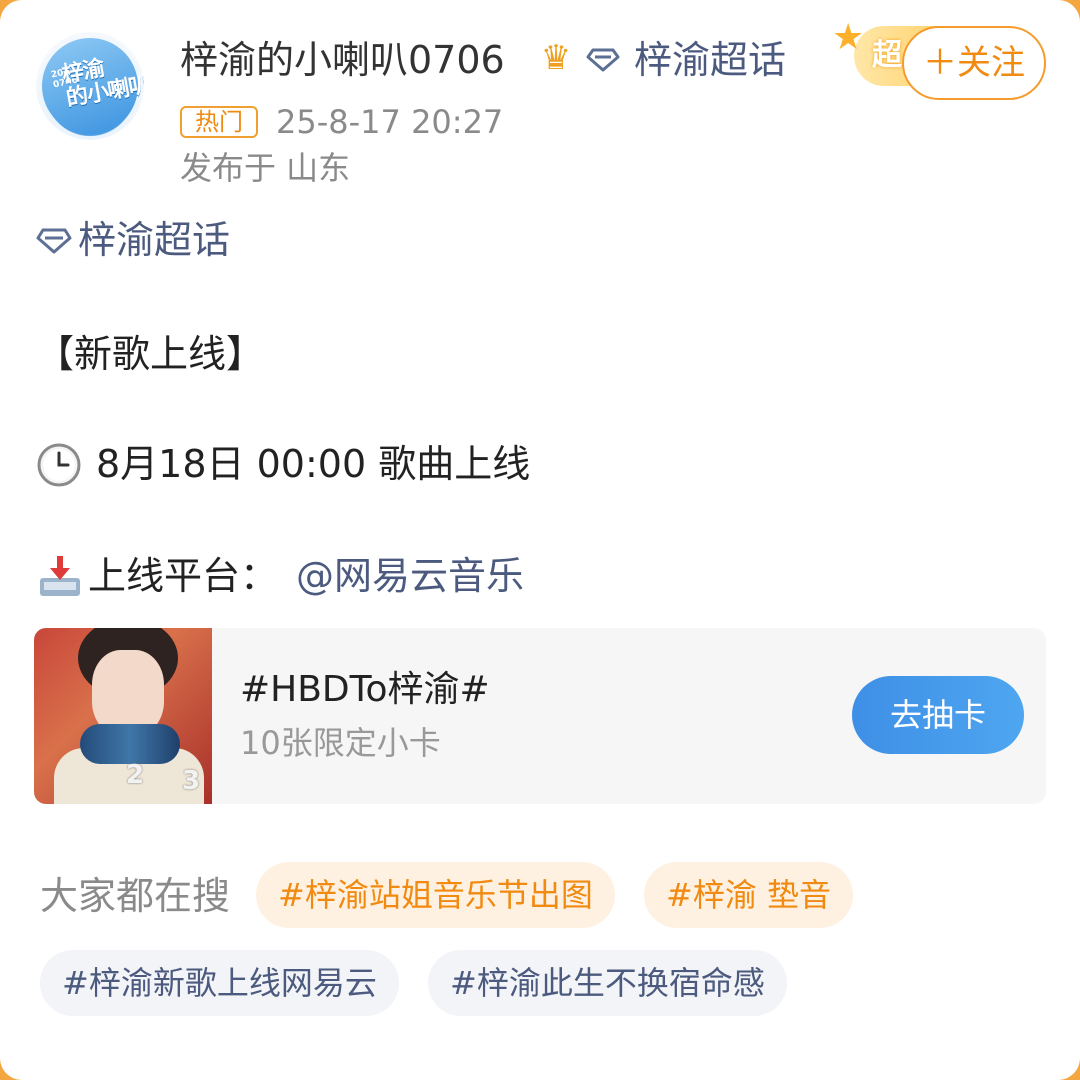 Image resolution: width=1080 pixels, height=1080 pixels. Describe the element at coordinates (59, 465) in the screenshot. I see `clock-icon` at that location.